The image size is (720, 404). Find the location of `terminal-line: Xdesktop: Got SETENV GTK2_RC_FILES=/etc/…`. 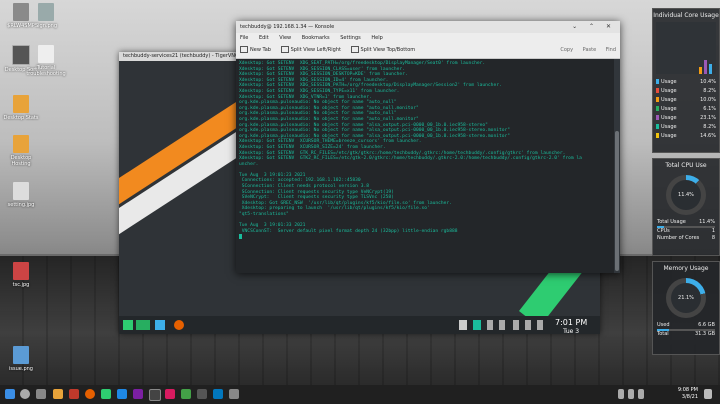

terminal-line: Xdesktop: Got SETENV GTK2_RC_FILES=/etc/… is located at coordinates (410, 159).